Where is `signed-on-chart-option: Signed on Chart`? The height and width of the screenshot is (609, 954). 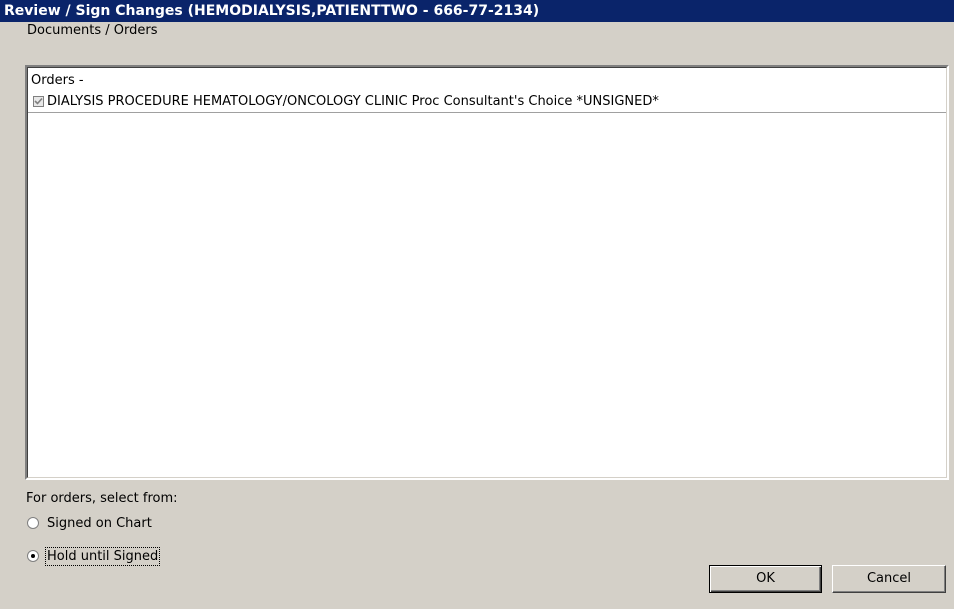
signed-on-chart-option: Signed on Chart is located at coordinates (89, 523).